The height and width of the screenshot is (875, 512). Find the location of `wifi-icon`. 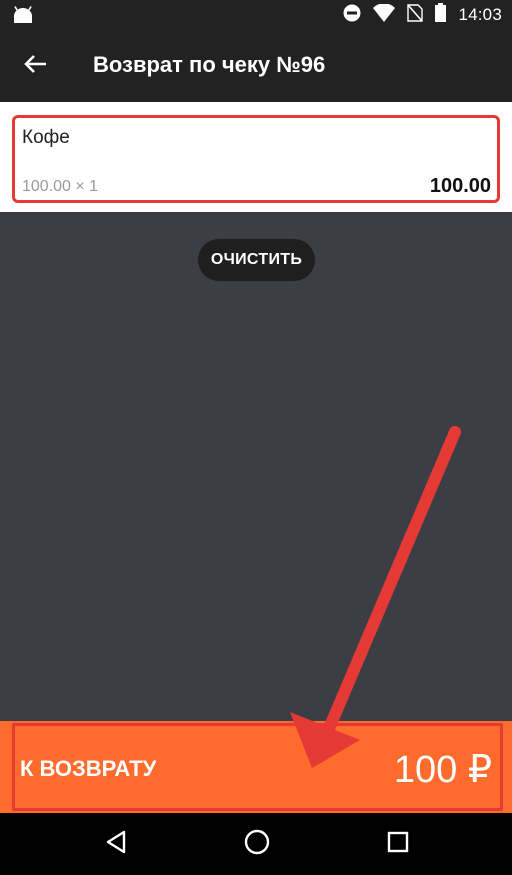

wifi-icon is located at coordinates (384, 14).